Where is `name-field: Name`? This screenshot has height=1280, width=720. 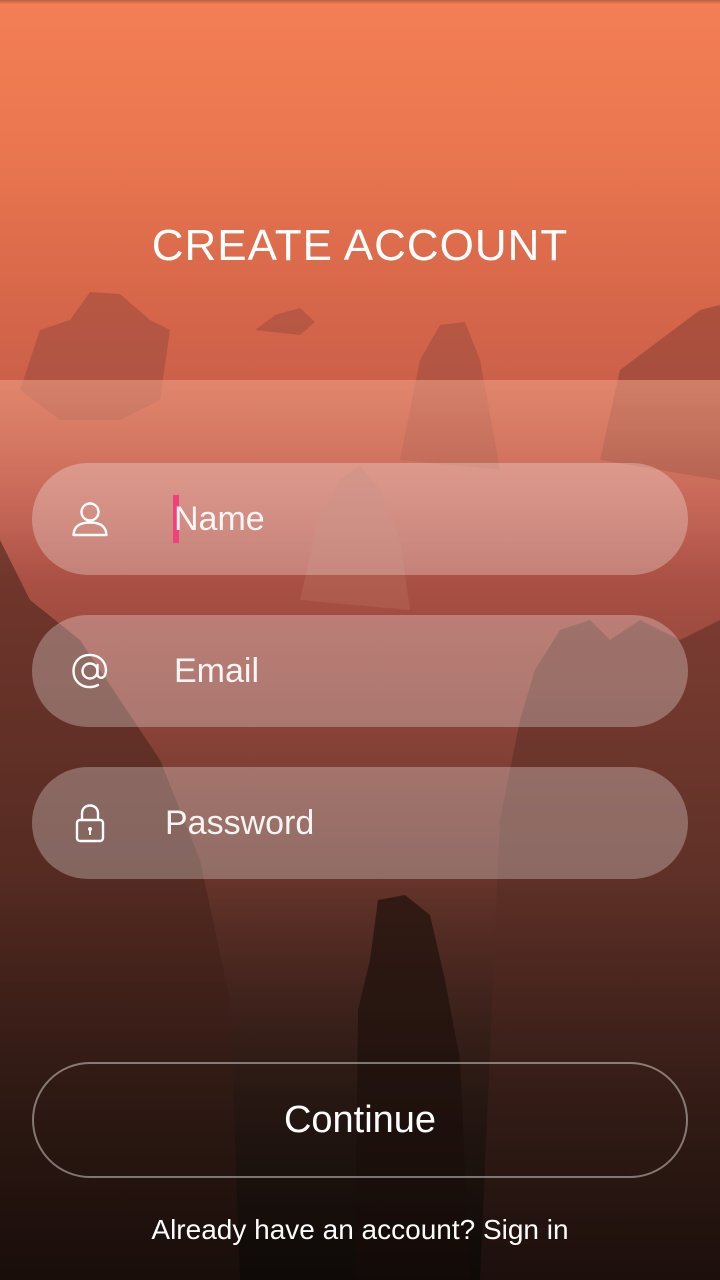 name-field: Name is located at coordinates (360, 519).